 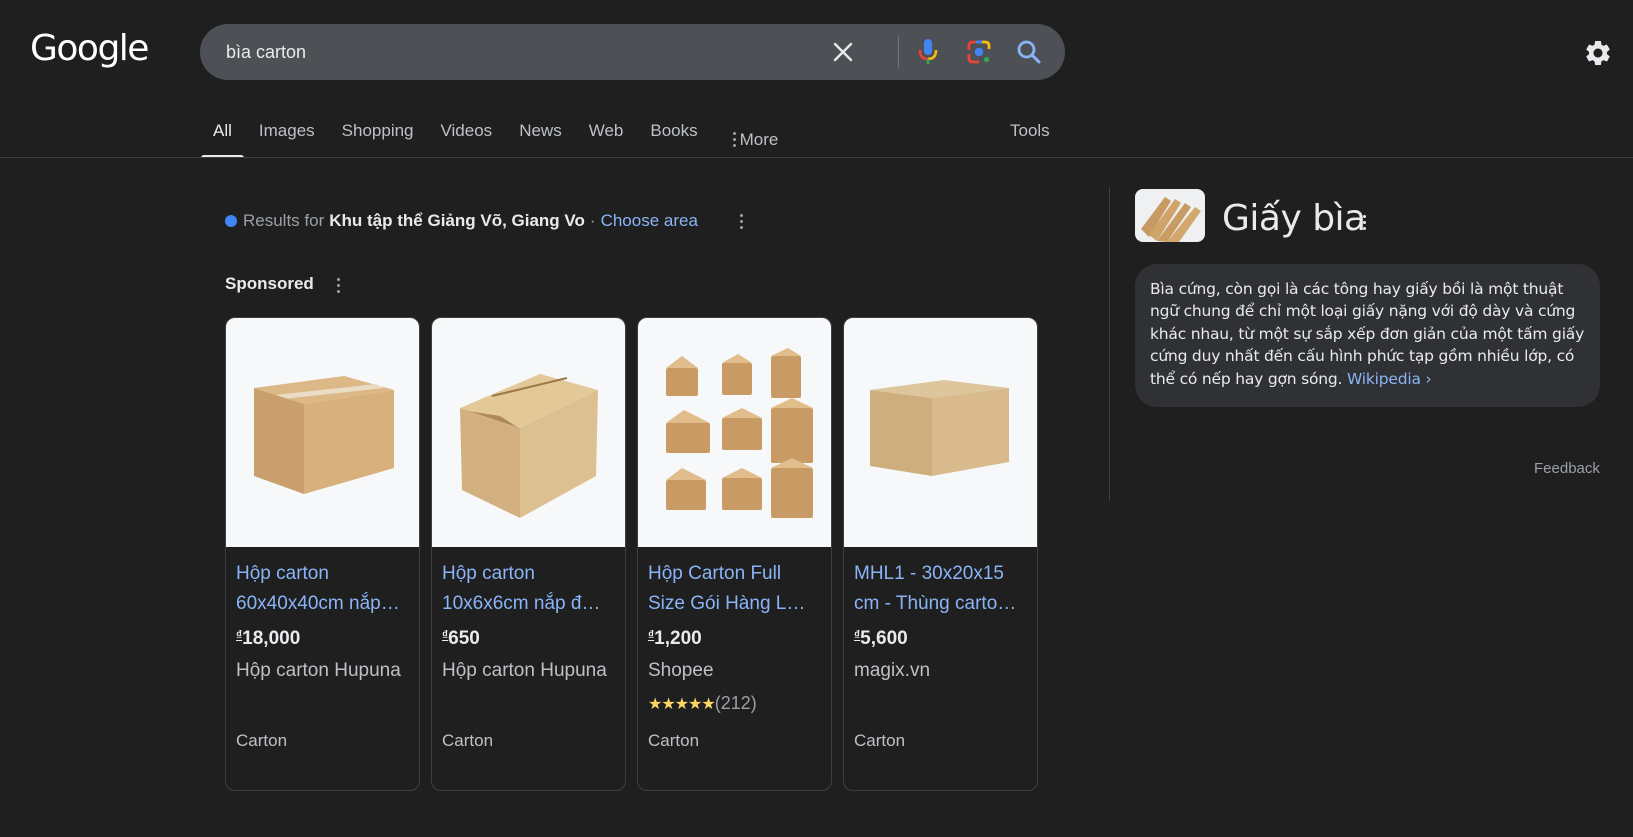 What do you see at coordinates (378, 136) in the screenshot?
I see `tab-shopping: Shopping` at bounding box center [378, 136].